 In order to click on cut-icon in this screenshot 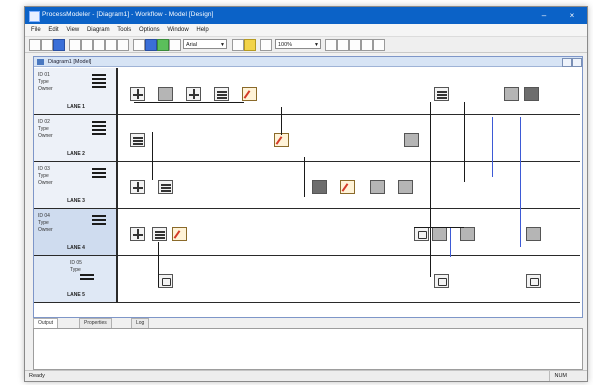, I will do `click(75, 45)`.